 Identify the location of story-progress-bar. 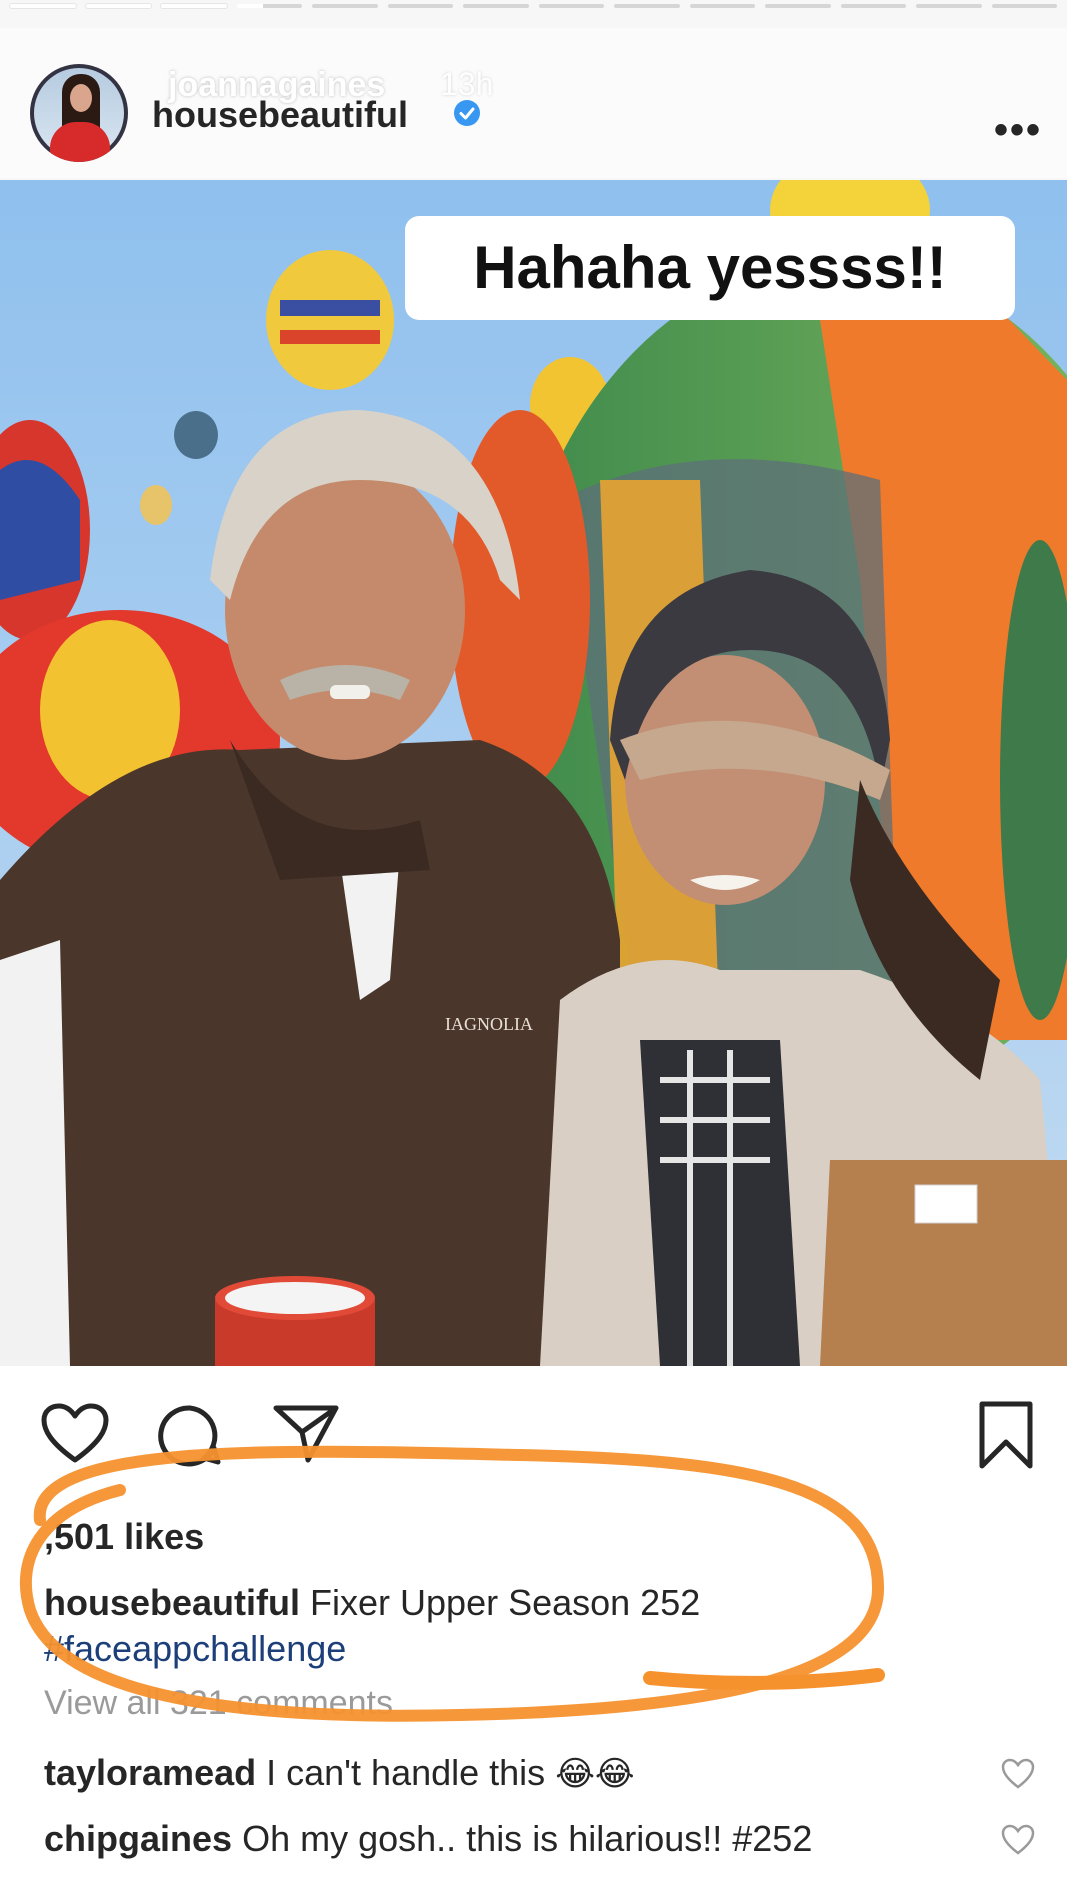
(533, 5).